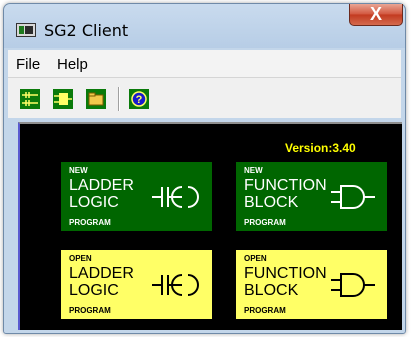 This screenshot has height=337, width=411. I want to click on menu-file: File, so click(28, 64).